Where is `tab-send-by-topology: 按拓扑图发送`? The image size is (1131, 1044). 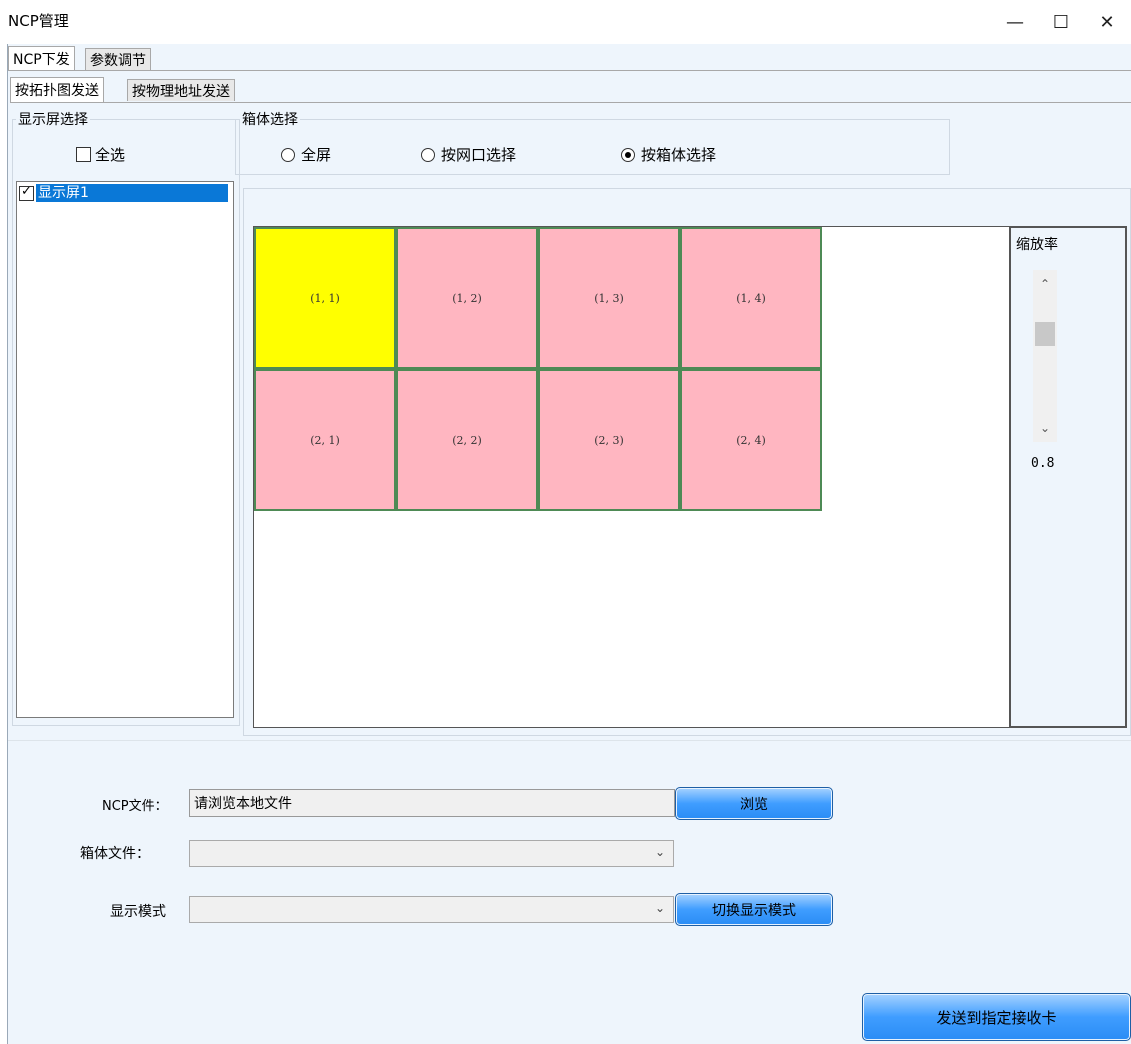
tab-send-by-topology: 按拓扑图发送 is located at coordinates (57, 89).